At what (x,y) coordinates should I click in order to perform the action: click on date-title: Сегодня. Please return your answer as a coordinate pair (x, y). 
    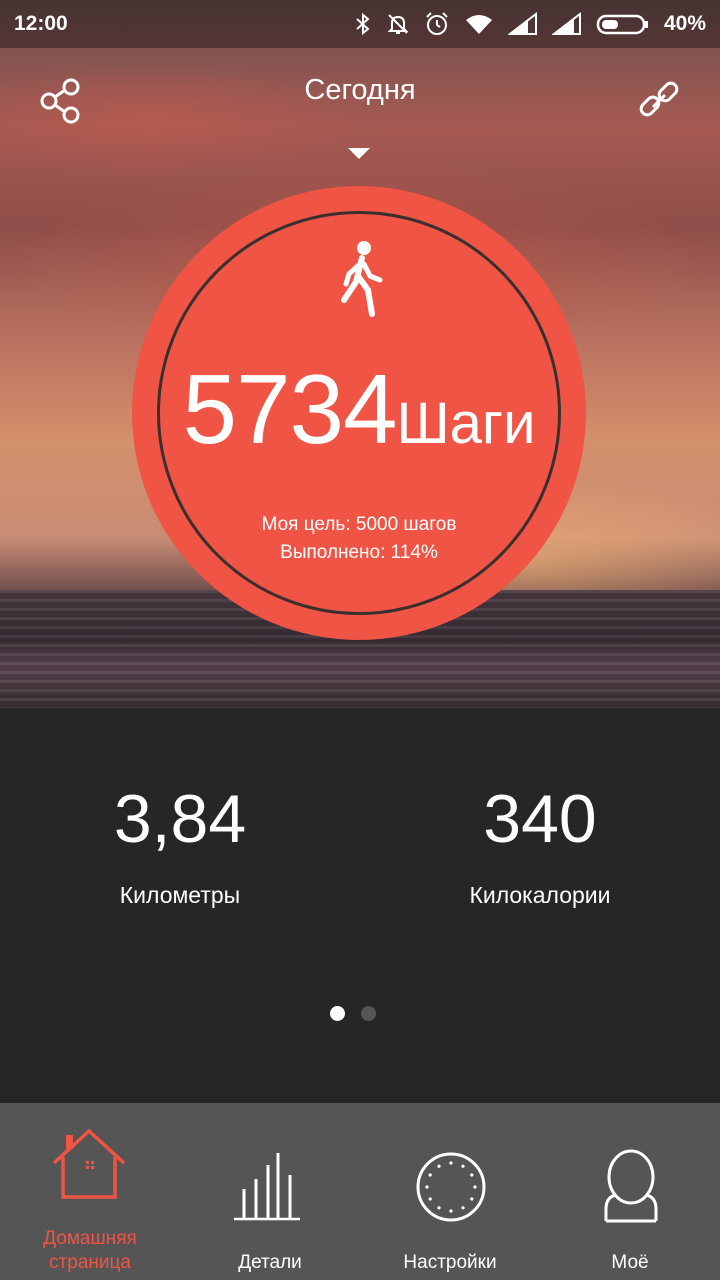
    Looking at the image, I should click on (360, 90).